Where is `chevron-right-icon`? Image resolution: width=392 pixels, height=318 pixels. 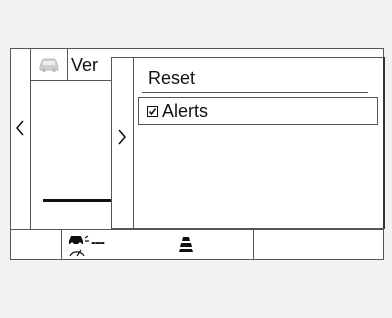 chevron-right-icon is located at coordinates (122, 139).